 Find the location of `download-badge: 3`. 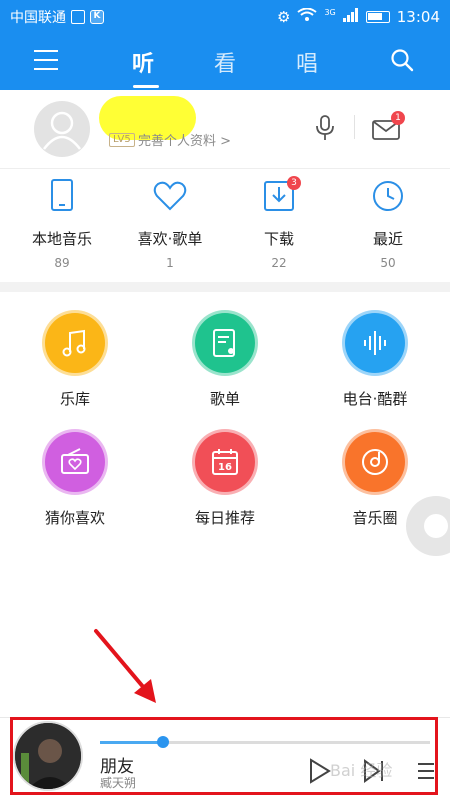

download-badge: 3 is located at coordinates (294, 183).